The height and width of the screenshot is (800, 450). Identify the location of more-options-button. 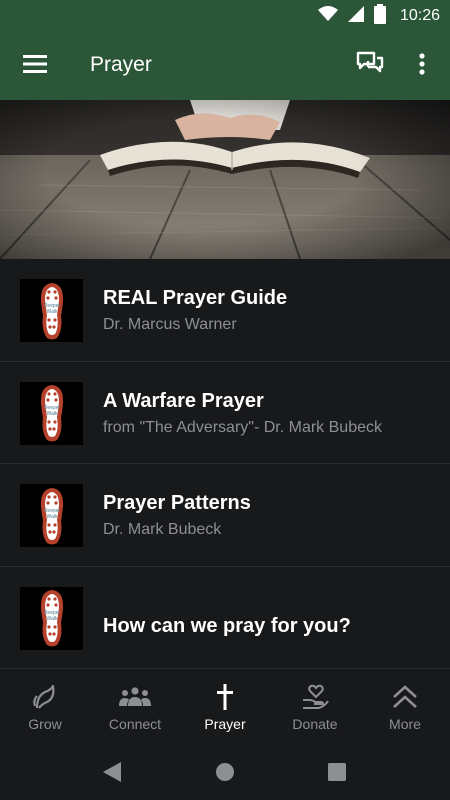
(422, 66).